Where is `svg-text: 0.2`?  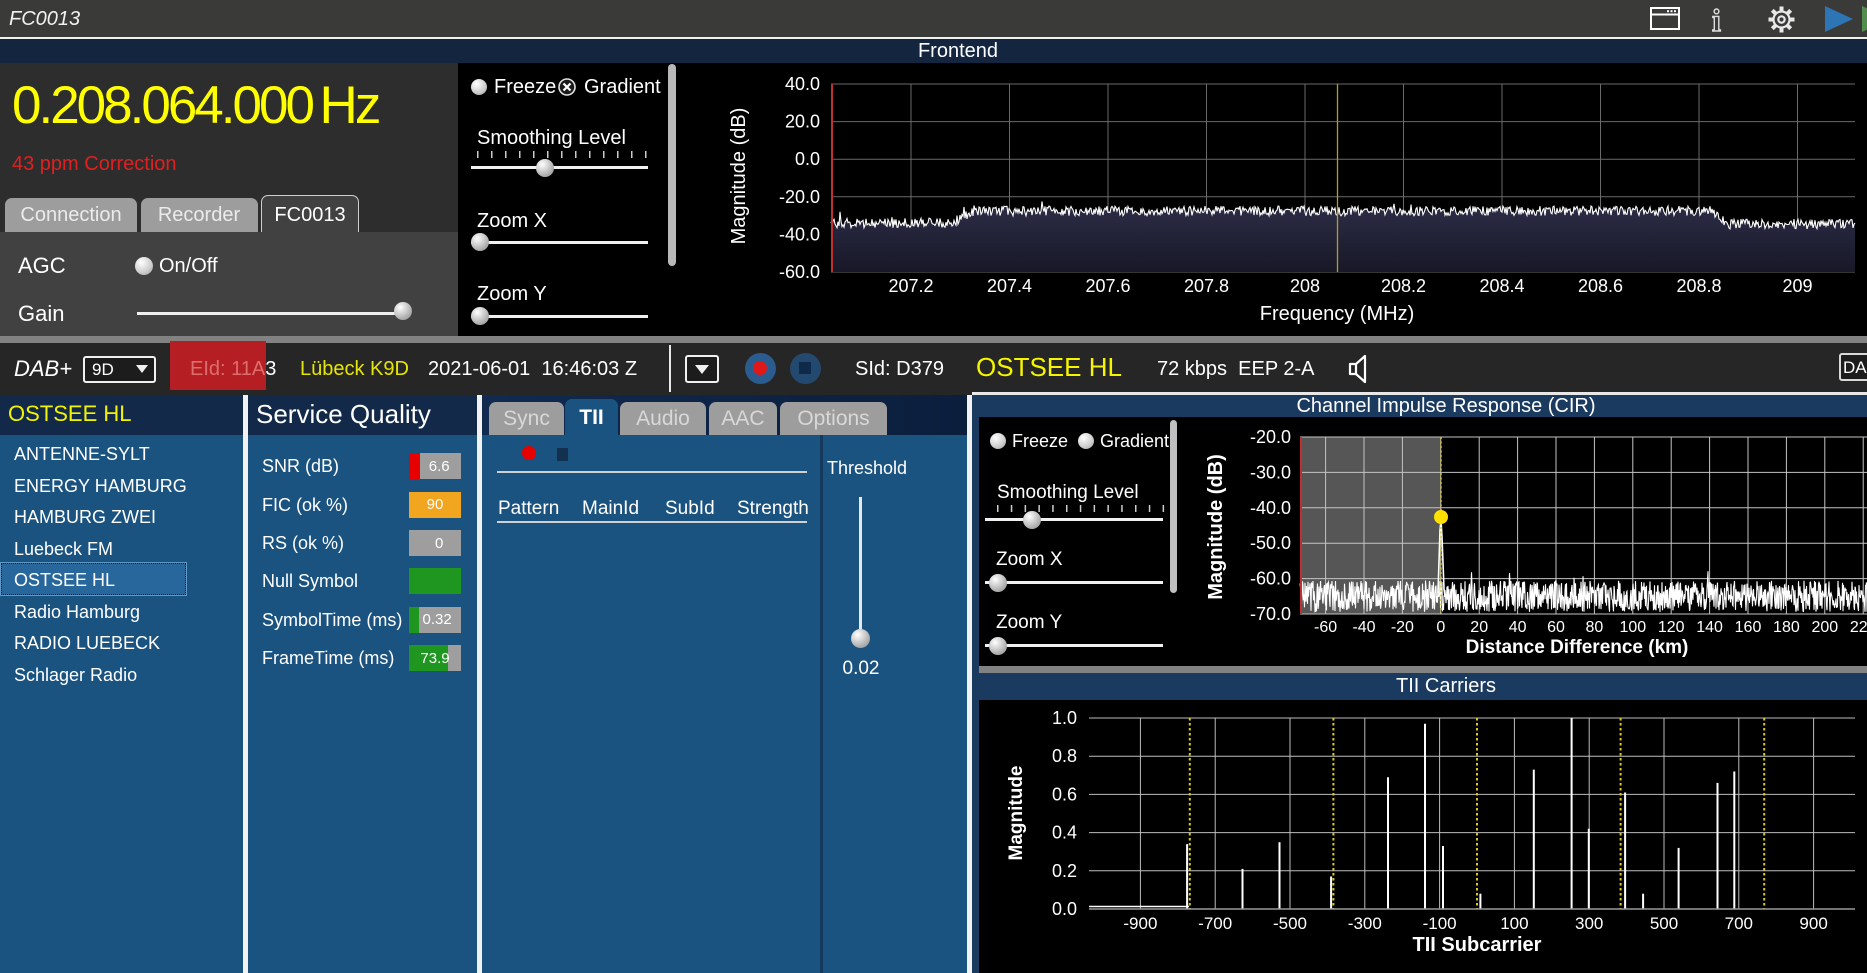
svg-text: 0.2 is located at coordinates (1064, 871).